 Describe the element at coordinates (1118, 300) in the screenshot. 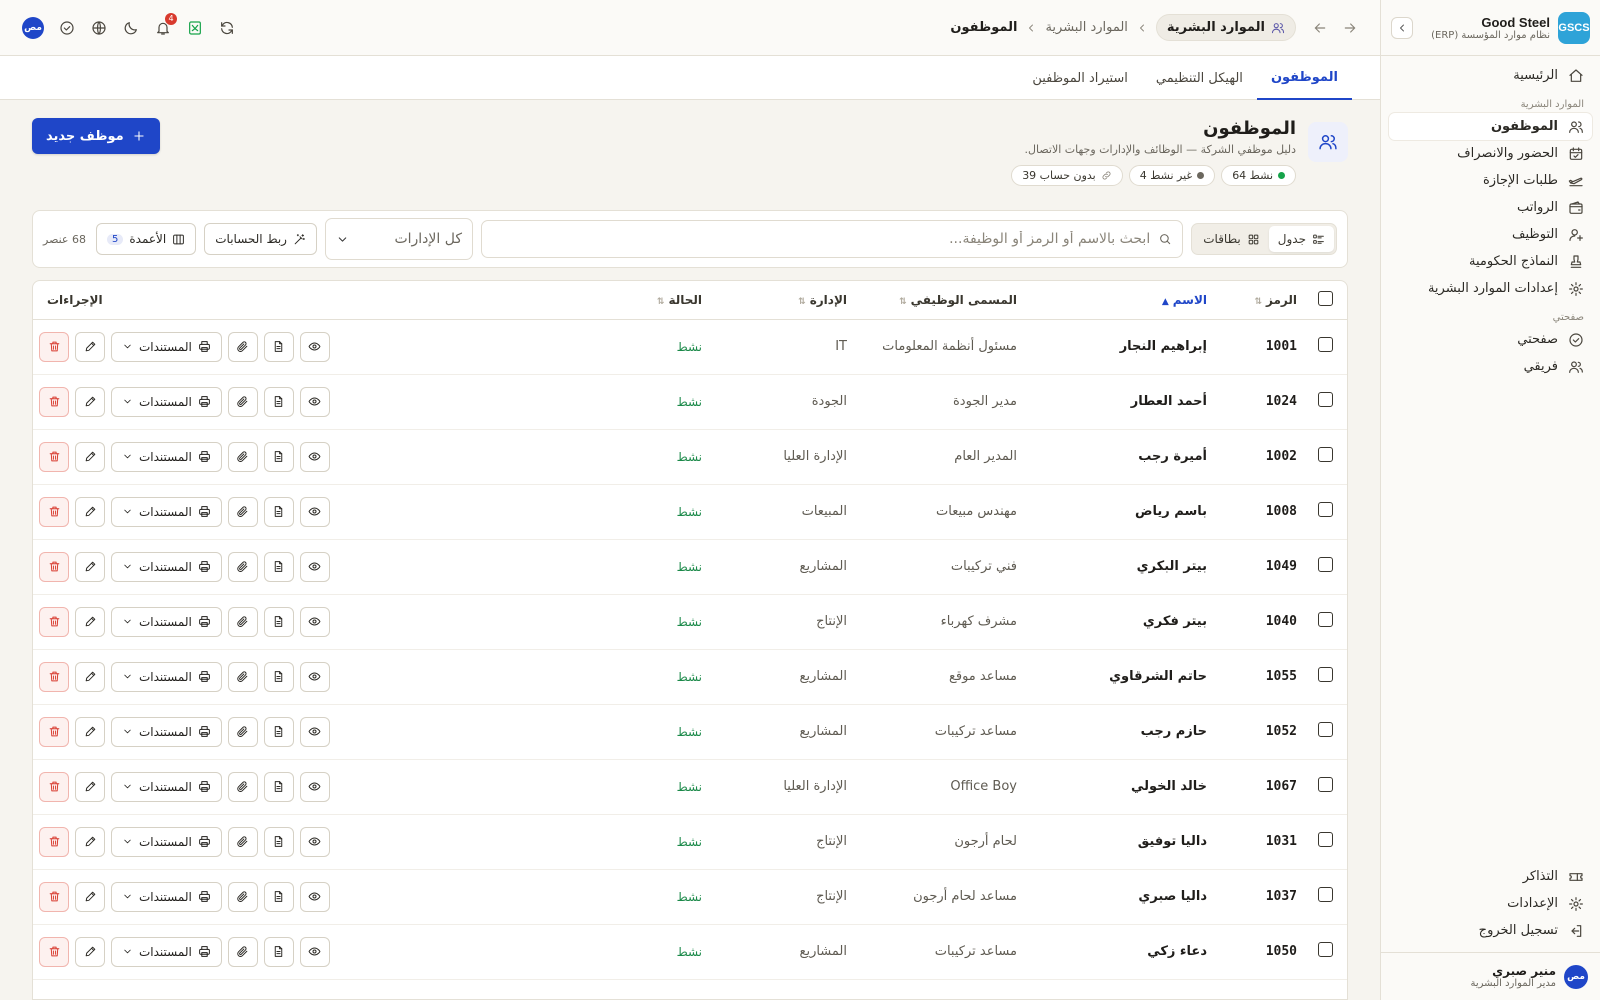

I see `header-name: الاسم▲` at that location.